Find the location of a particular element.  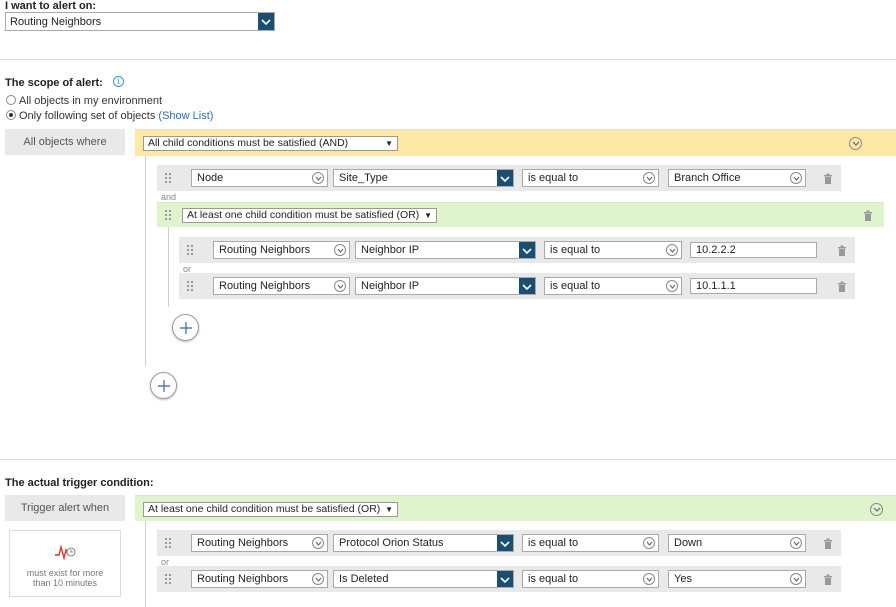

radio-all-objects is located at coordinates (11, 100).